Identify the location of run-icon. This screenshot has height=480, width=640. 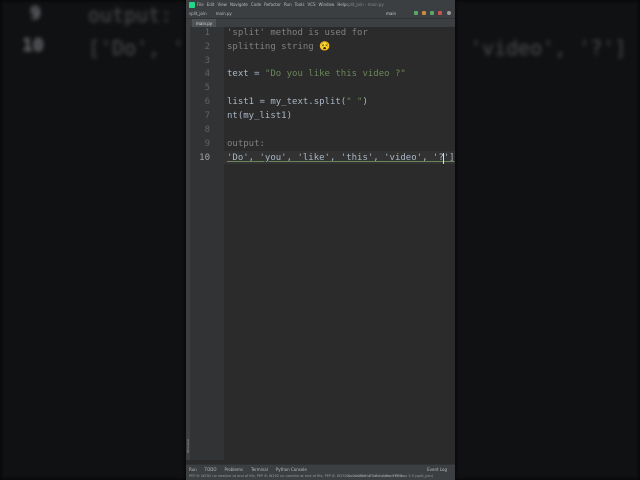
(416, 13).